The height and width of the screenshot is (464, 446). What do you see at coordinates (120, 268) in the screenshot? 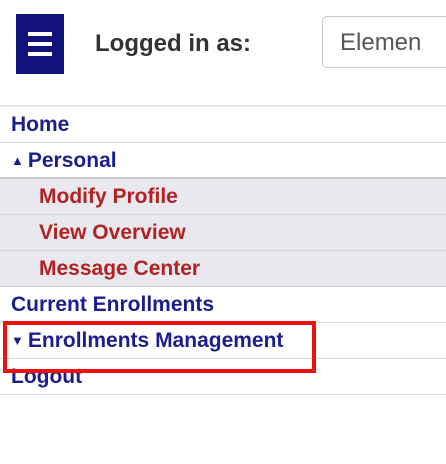
I see `nav-item-label: Message Center` at bounding box center [120, 268].